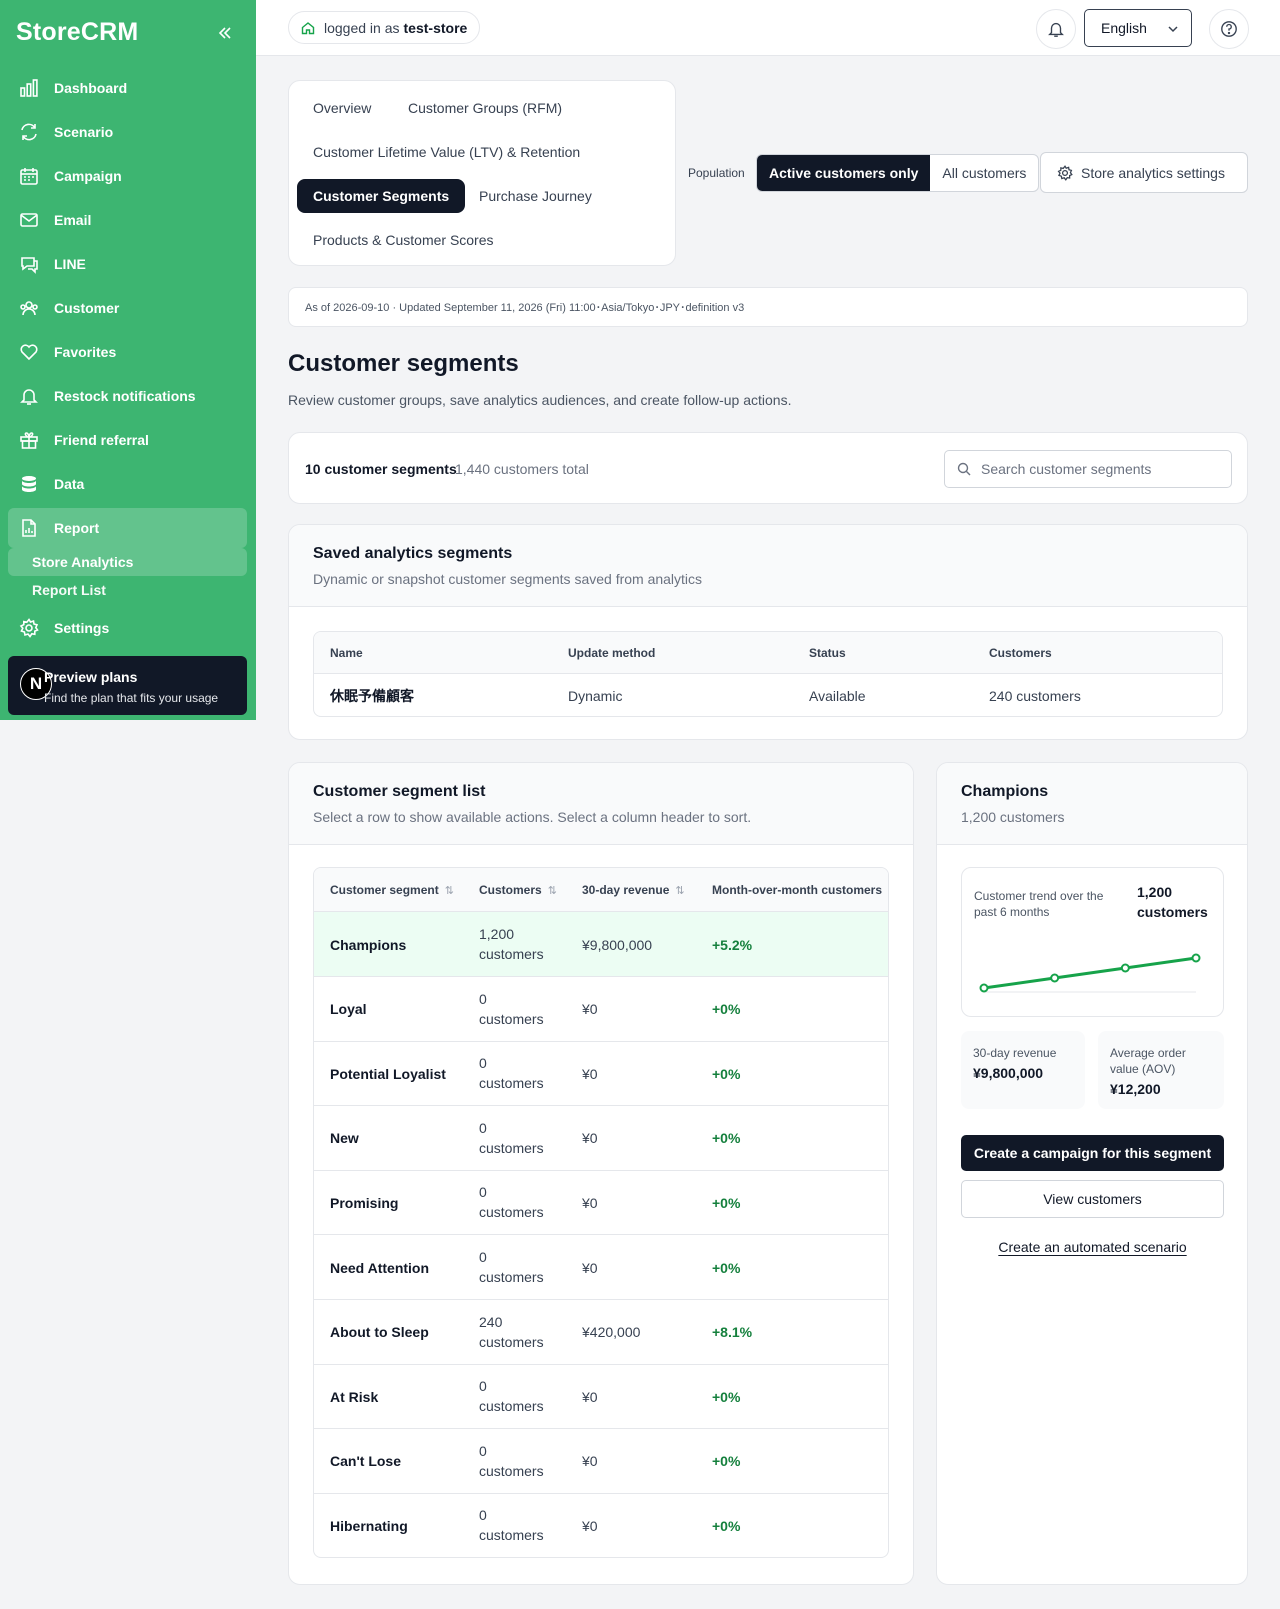 Image resolution: width=1280 pixels, height=1609 pixels. I want to click on saved-segment-customers: 240 customers, so click(1035, 696).